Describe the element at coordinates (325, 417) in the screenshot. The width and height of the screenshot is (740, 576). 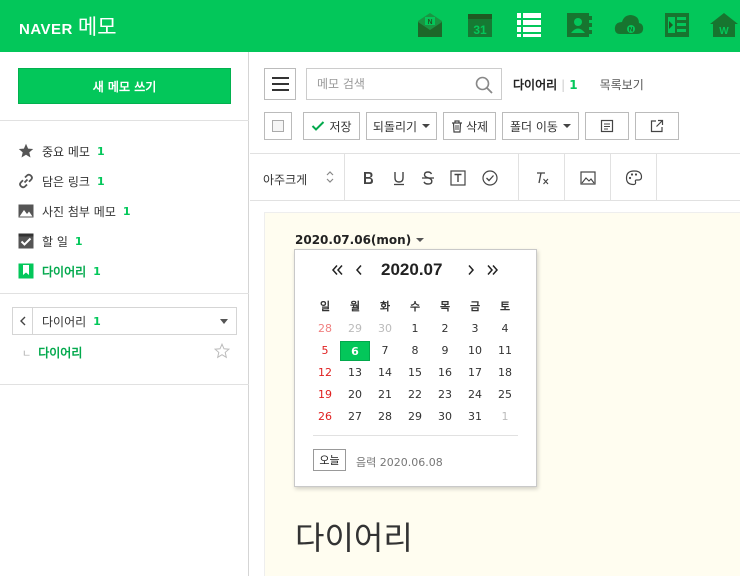
I see `calendar-day: 26` at that location.